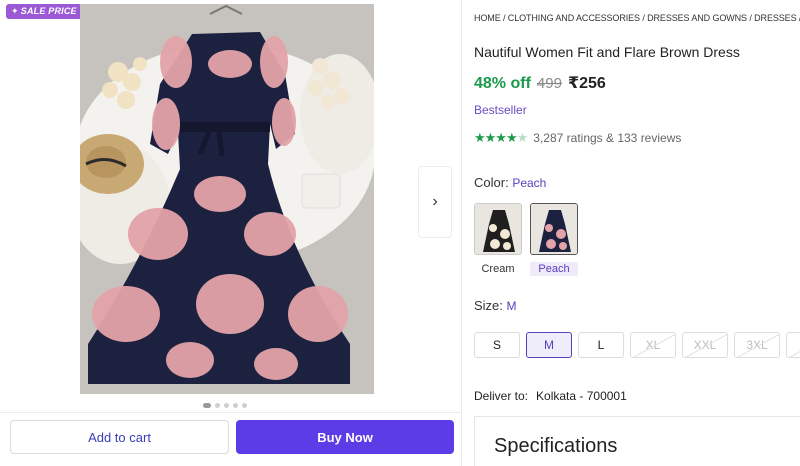 The width and height of the screenshot is (800, 466). Describe the element at coordinates (607, 52) in the screenshot. I see `product-title: Nautiful Women Fit and Flare Brown Dress` at that location.